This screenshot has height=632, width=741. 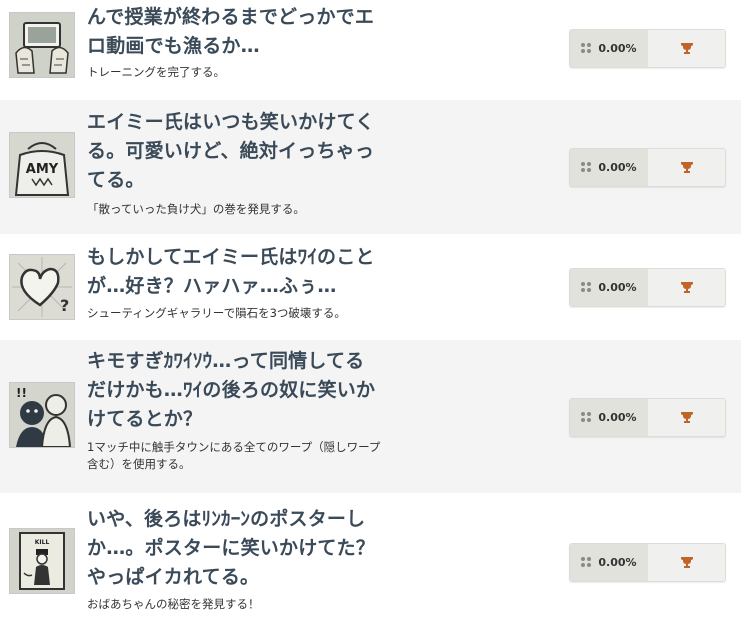 What do you see at coordinates (42, 45) in the screenshot?
I see `phone-hands-icon` at bounding box center [42, 45].